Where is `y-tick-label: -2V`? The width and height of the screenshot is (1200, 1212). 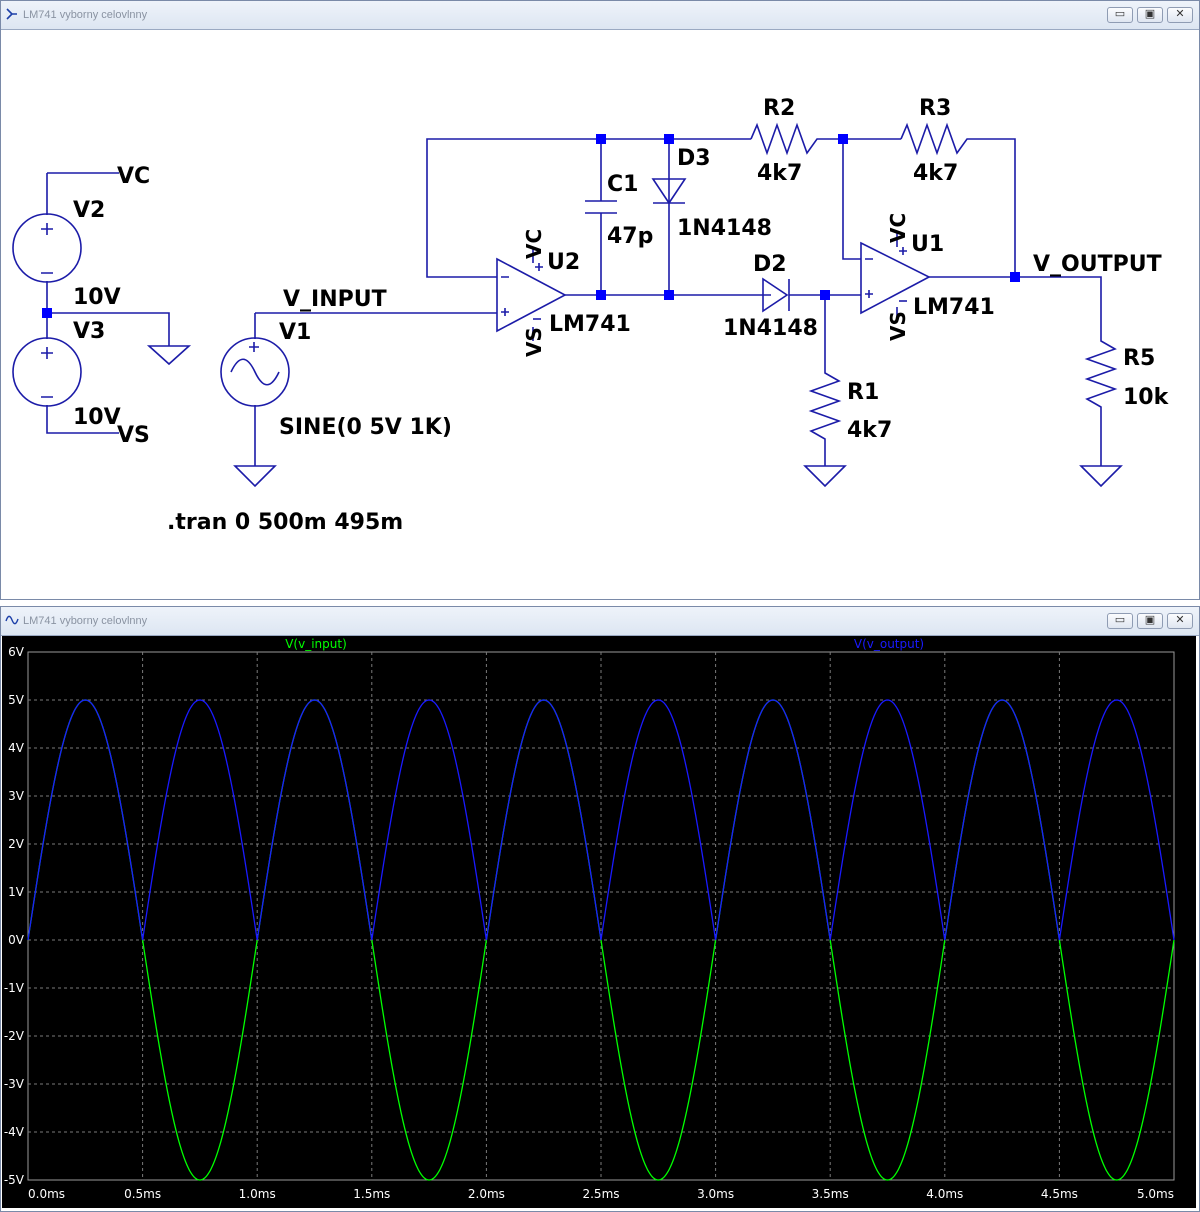
y-tick-label: -2V is located at coordinates (14, 1036).